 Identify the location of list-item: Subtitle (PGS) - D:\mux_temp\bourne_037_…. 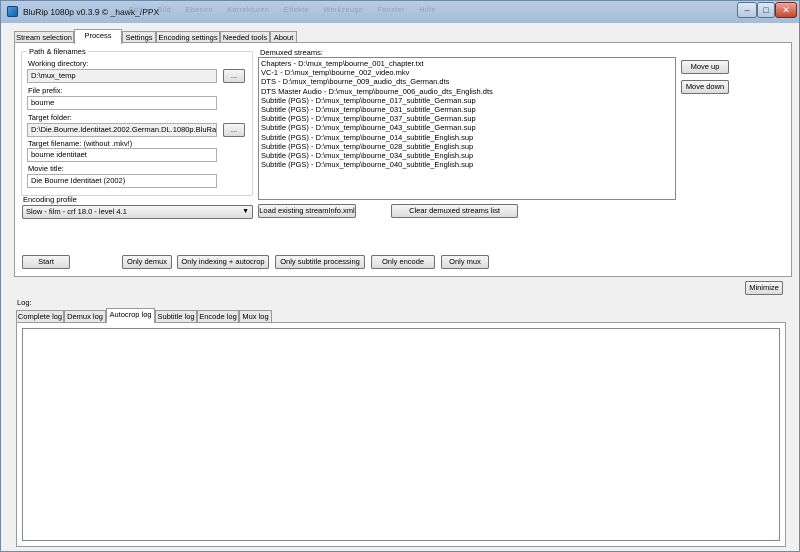
(467, 118).